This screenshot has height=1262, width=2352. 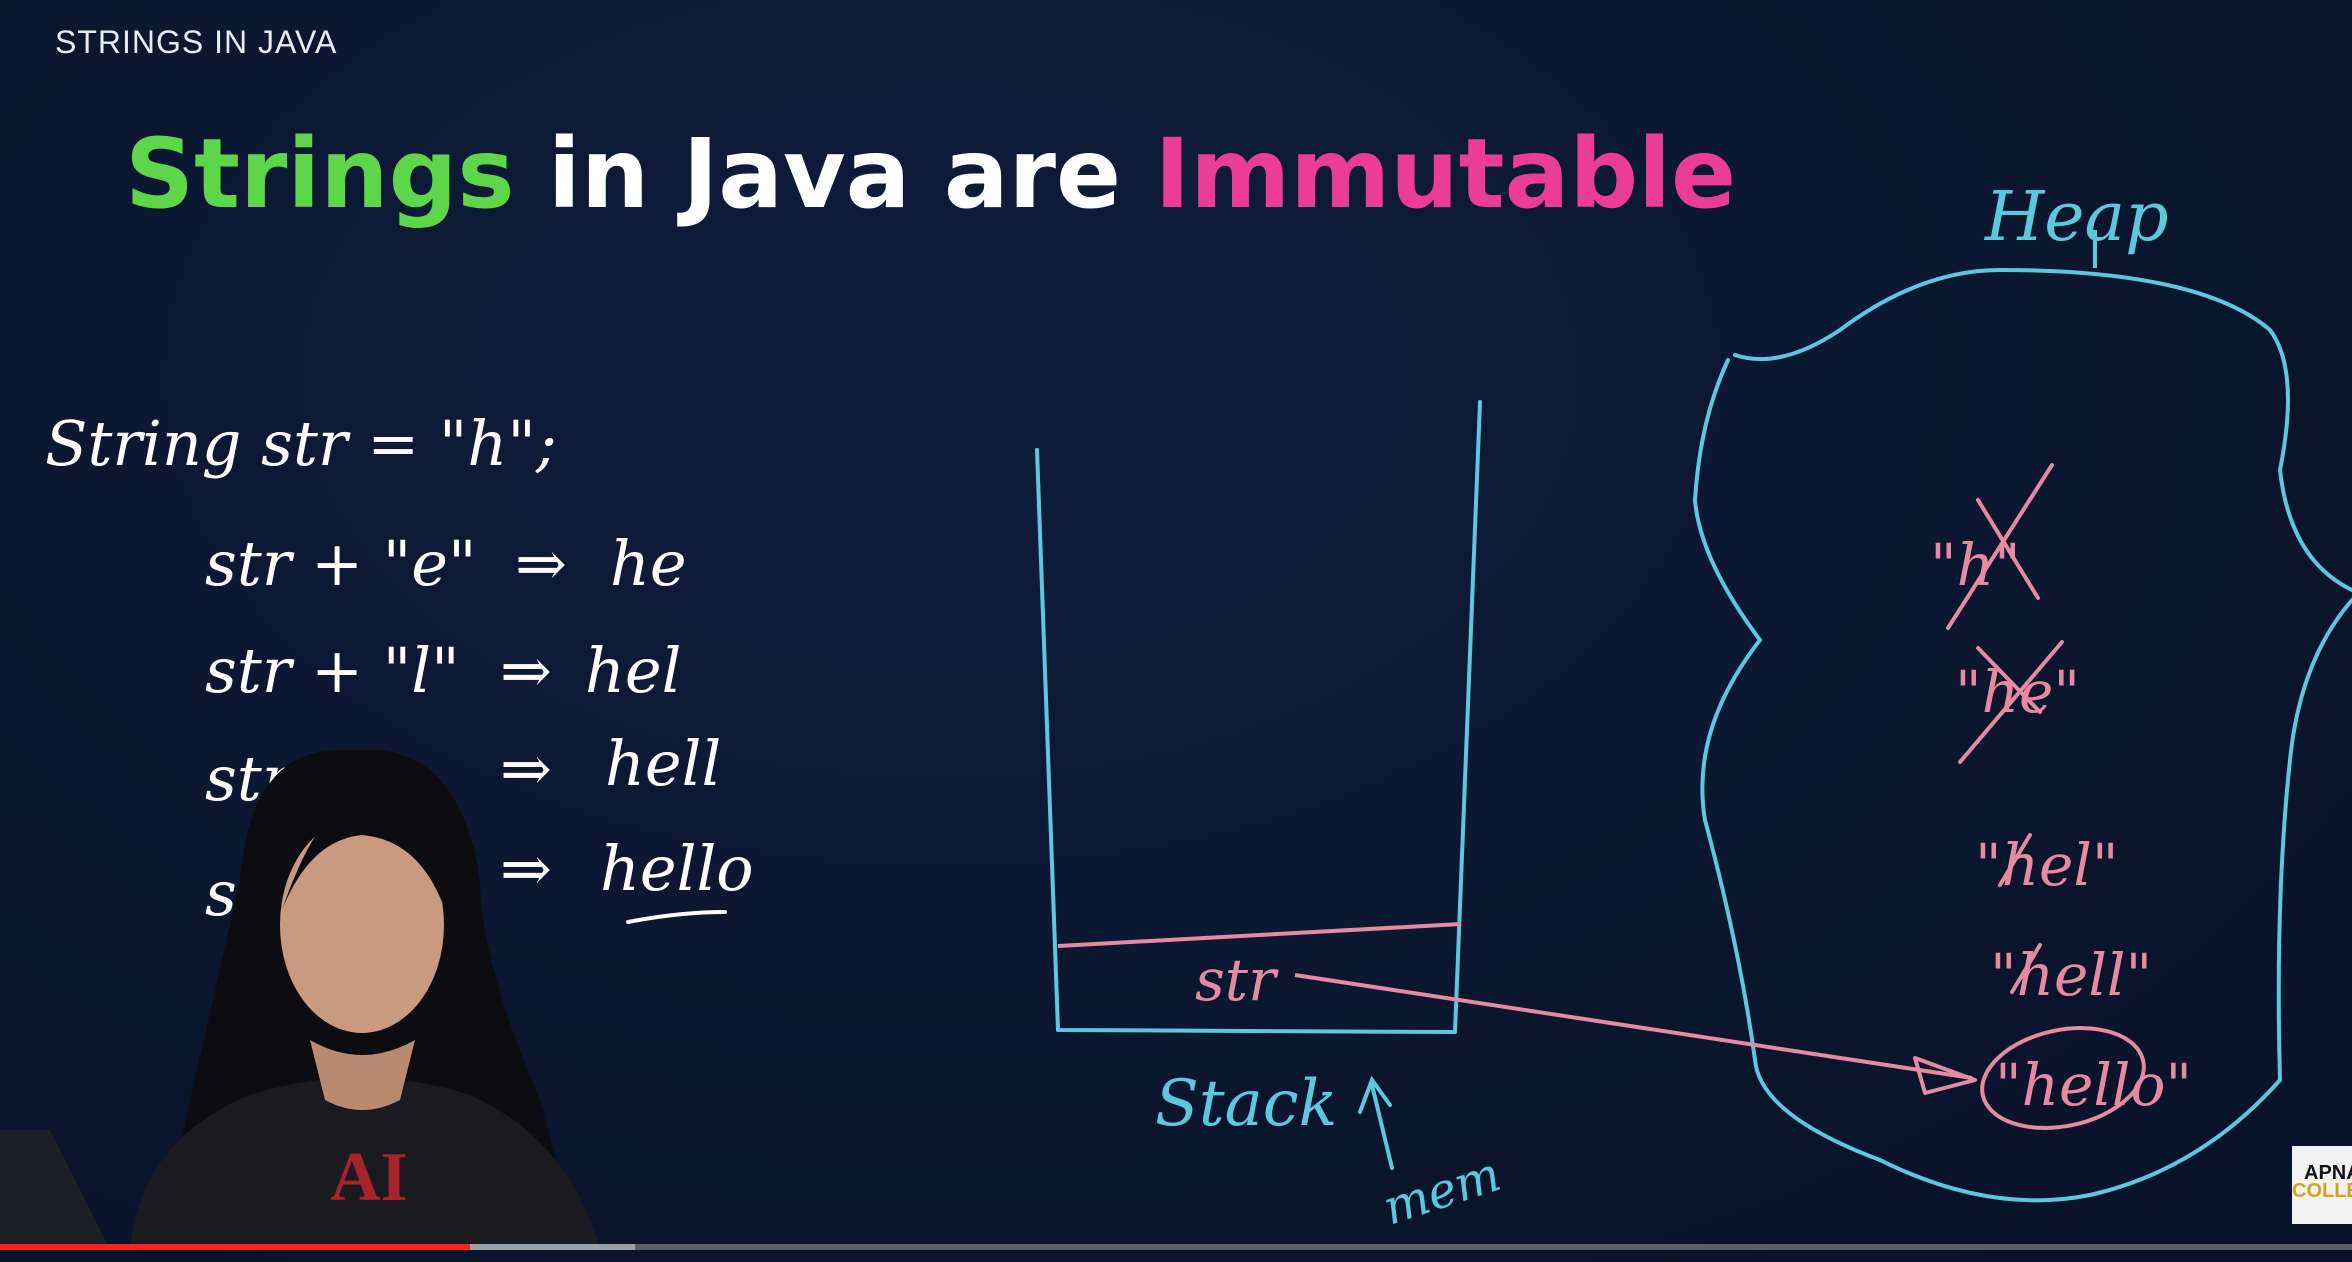 I want to click on heap-object-hel: "hel", so click(x=2047, y=865).